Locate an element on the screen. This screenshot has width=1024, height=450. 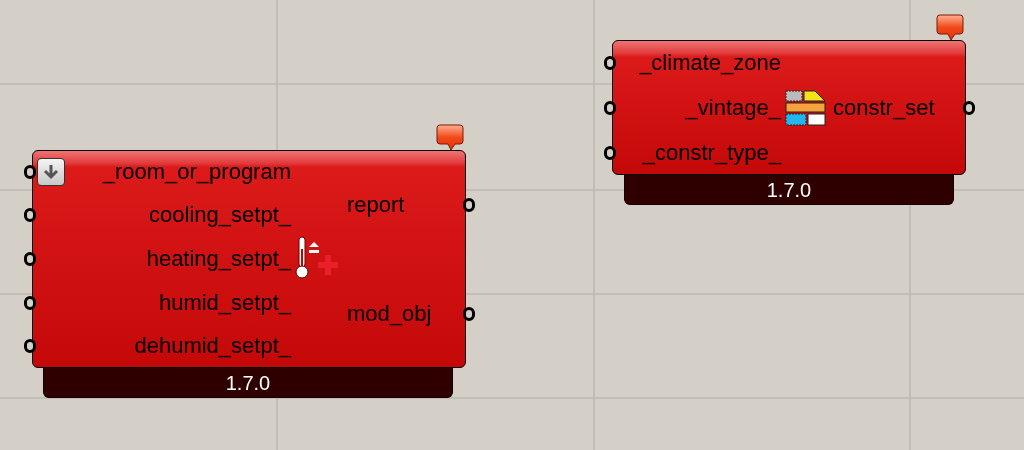
output-label: report is located at coordinates (376, 204).